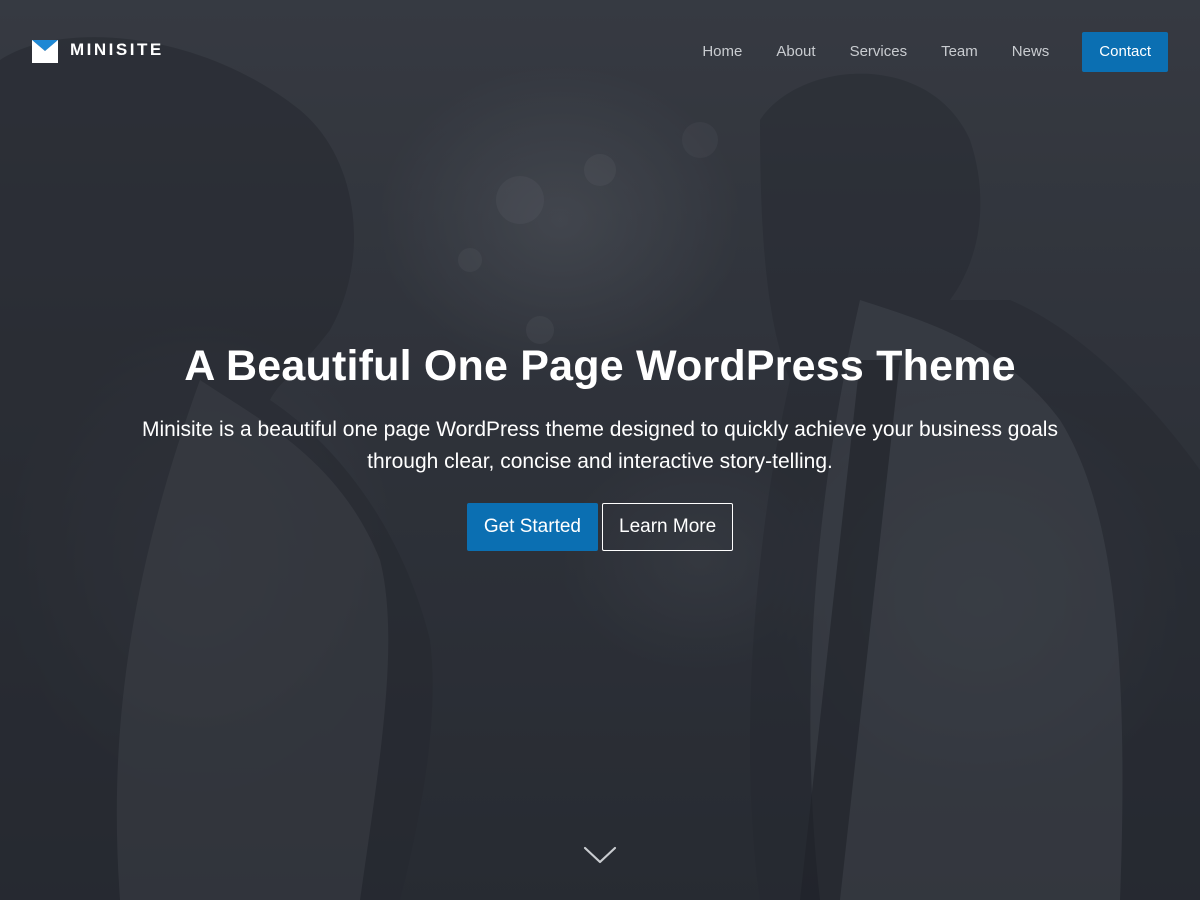 The width and height of the screenshot is (1200, 900). I want to click on main-nav: Home About Services Team News Contact, so click(935, 52).